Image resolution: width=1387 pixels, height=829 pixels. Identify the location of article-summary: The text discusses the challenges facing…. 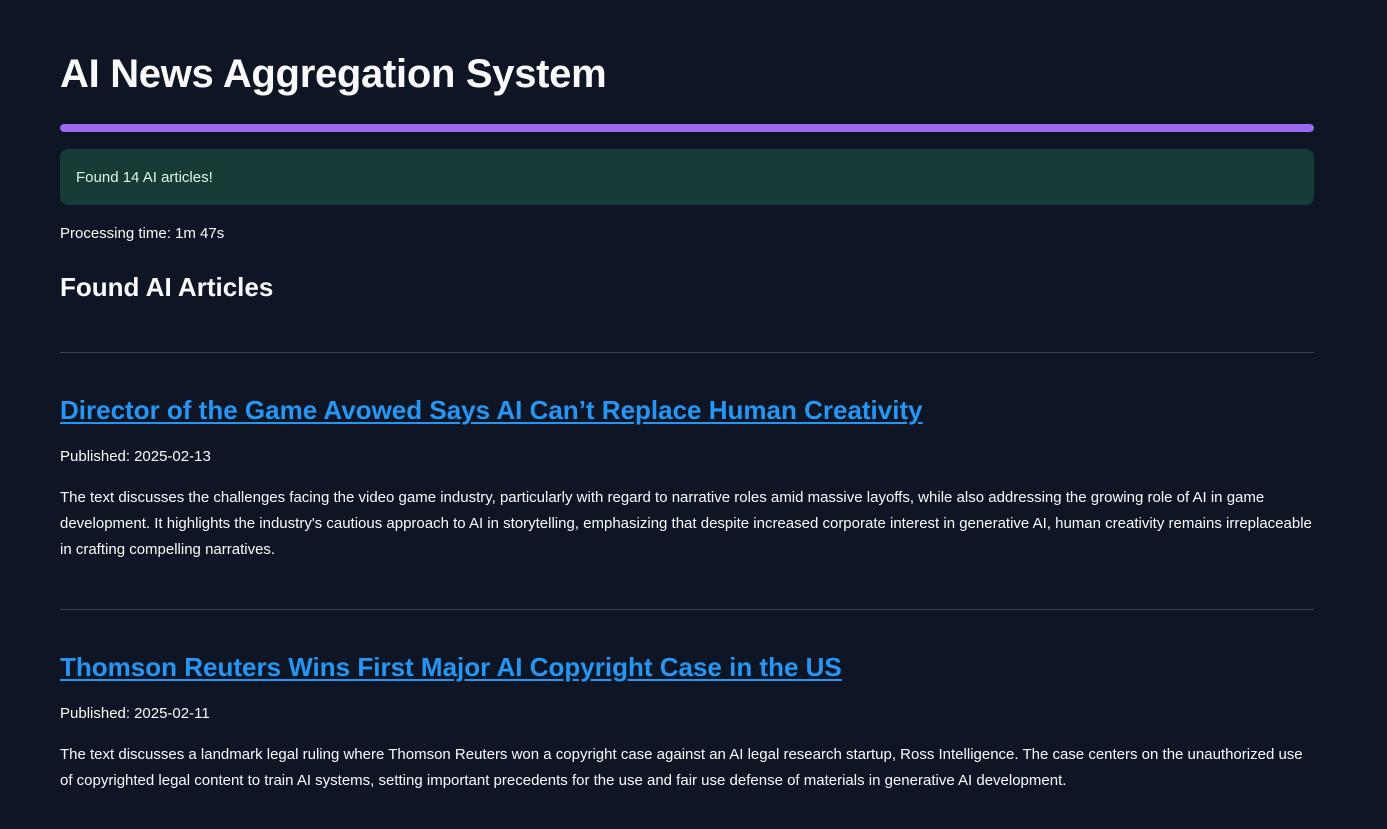
(686, 523).